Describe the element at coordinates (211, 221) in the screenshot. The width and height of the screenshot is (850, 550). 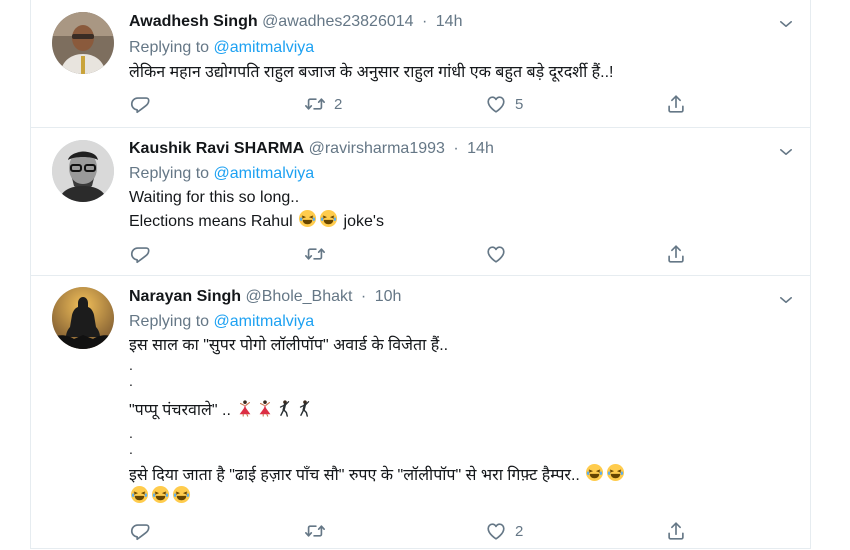
I see `tweet-text-part: Elections means Rahul` at that location.